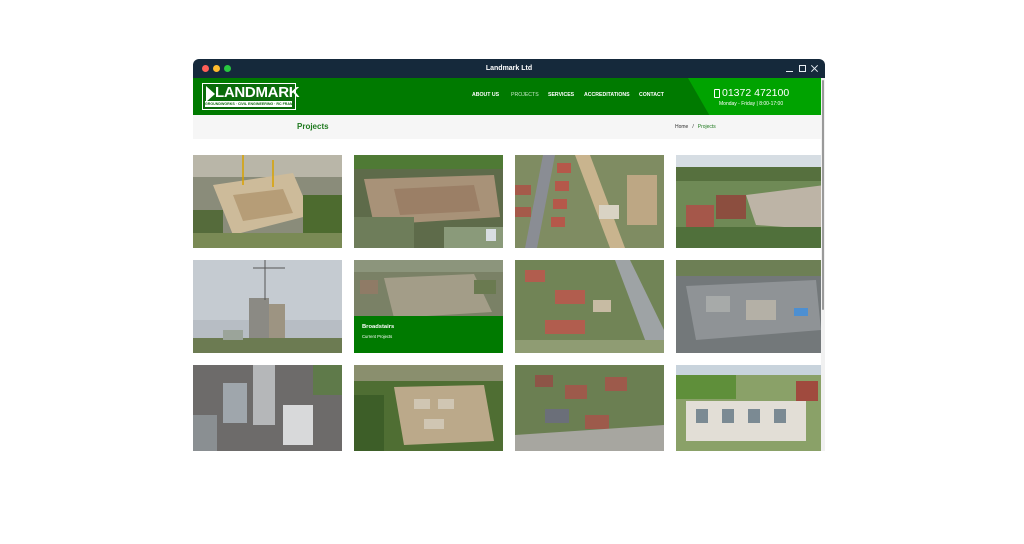  What do you see at coordinates (607, 95) in the screenshot?
I see `nav-accreditations: ACCREDITATIONS` at bounding box center [607, 95].